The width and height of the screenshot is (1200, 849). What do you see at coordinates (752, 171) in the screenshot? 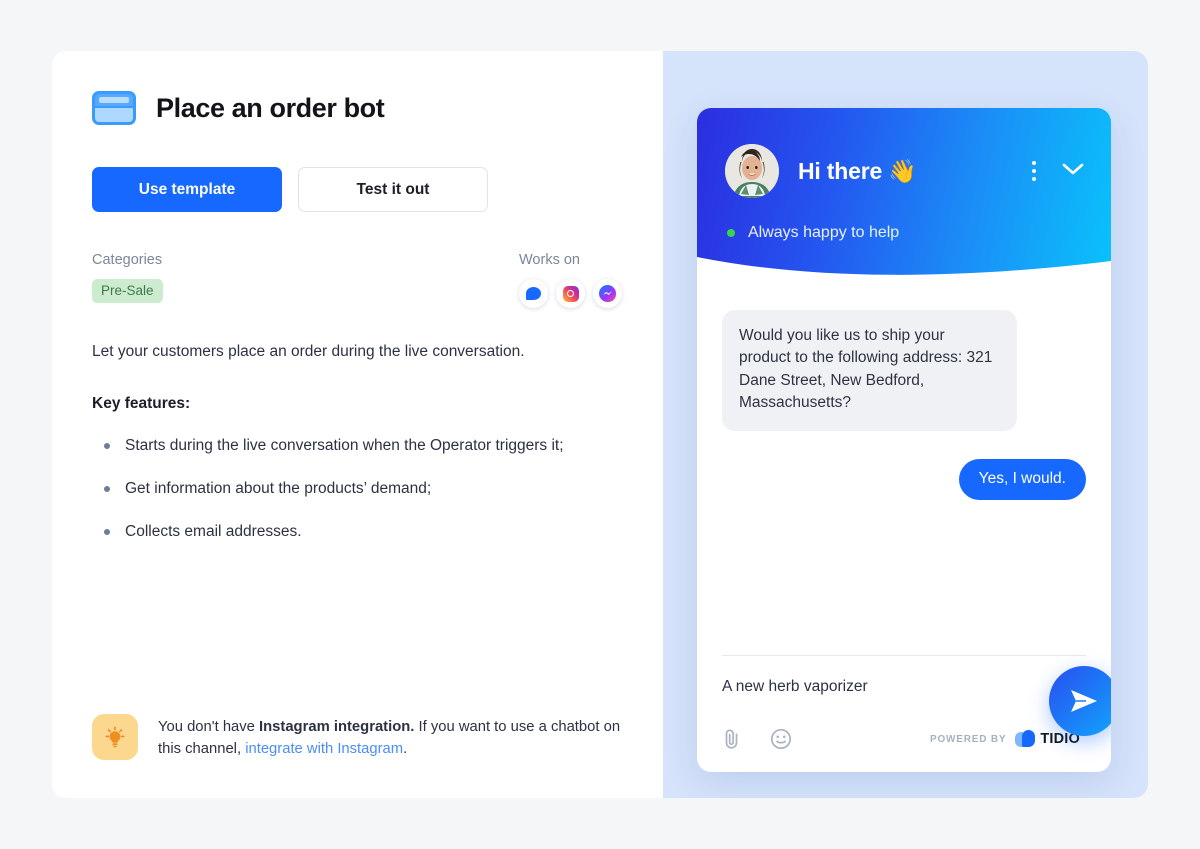
I see `agent-avatar` at bounding box center [752, 171].